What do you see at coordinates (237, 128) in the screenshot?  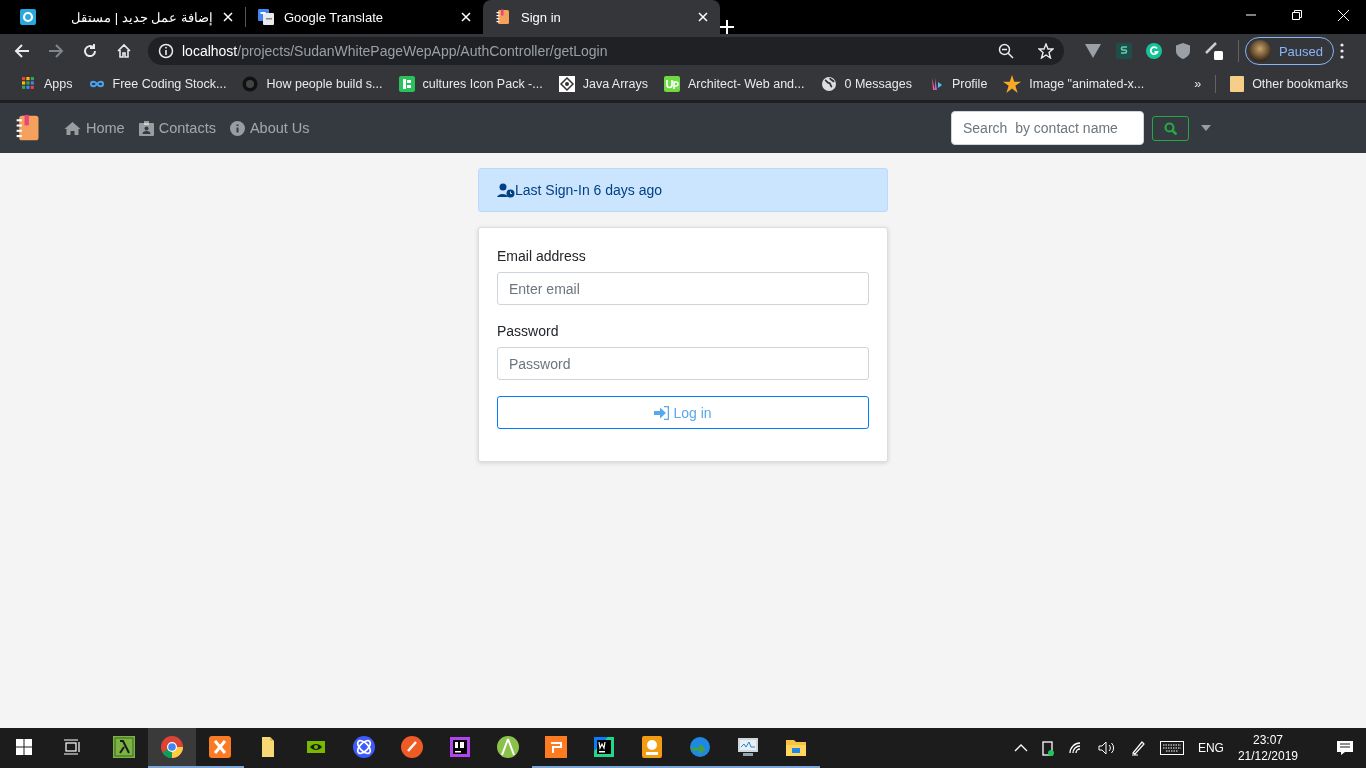 I see `info-circle-icon` at bounding box center [237, 128].